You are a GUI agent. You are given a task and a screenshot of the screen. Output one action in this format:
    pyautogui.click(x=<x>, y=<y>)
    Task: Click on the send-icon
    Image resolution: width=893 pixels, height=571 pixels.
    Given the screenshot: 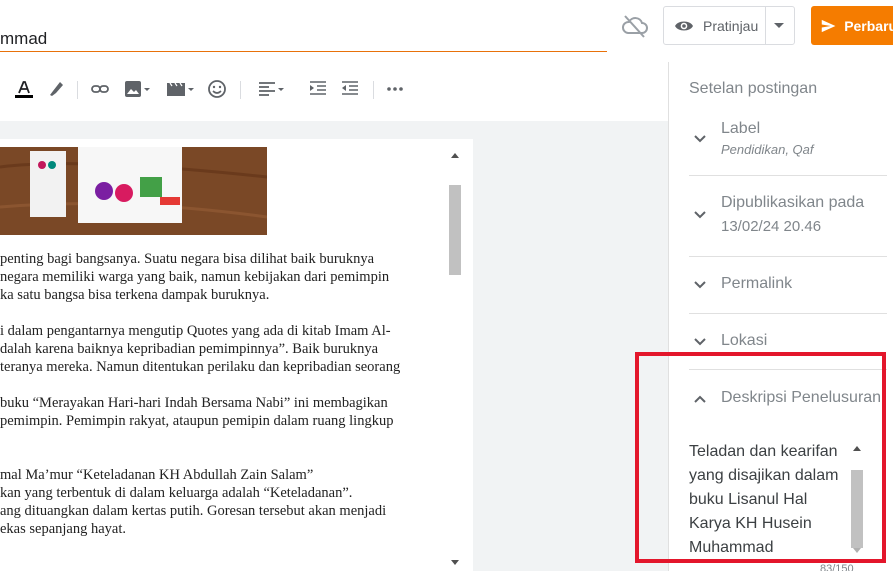 What is the action you would take?
    pyautogui.click(x=828, y=25)
    